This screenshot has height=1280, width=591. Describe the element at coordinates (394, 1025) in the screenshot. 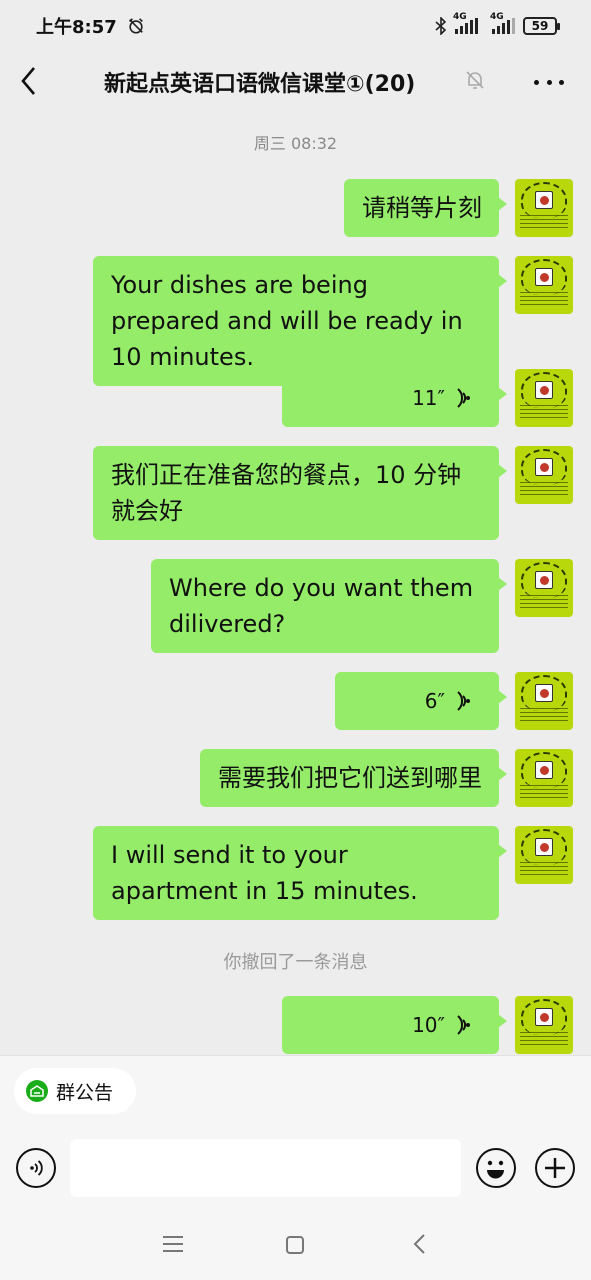

I see `voice-message: 10″` at that location.